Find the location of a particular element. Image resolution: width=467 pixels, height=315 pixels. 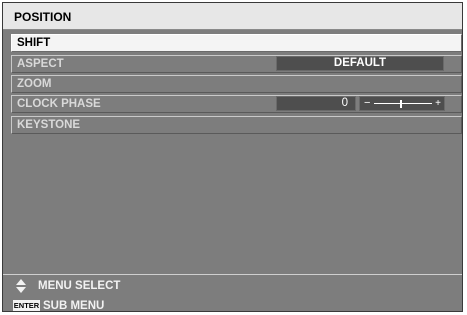

slider-min-symbol: − is located at coordinates (367, 103).